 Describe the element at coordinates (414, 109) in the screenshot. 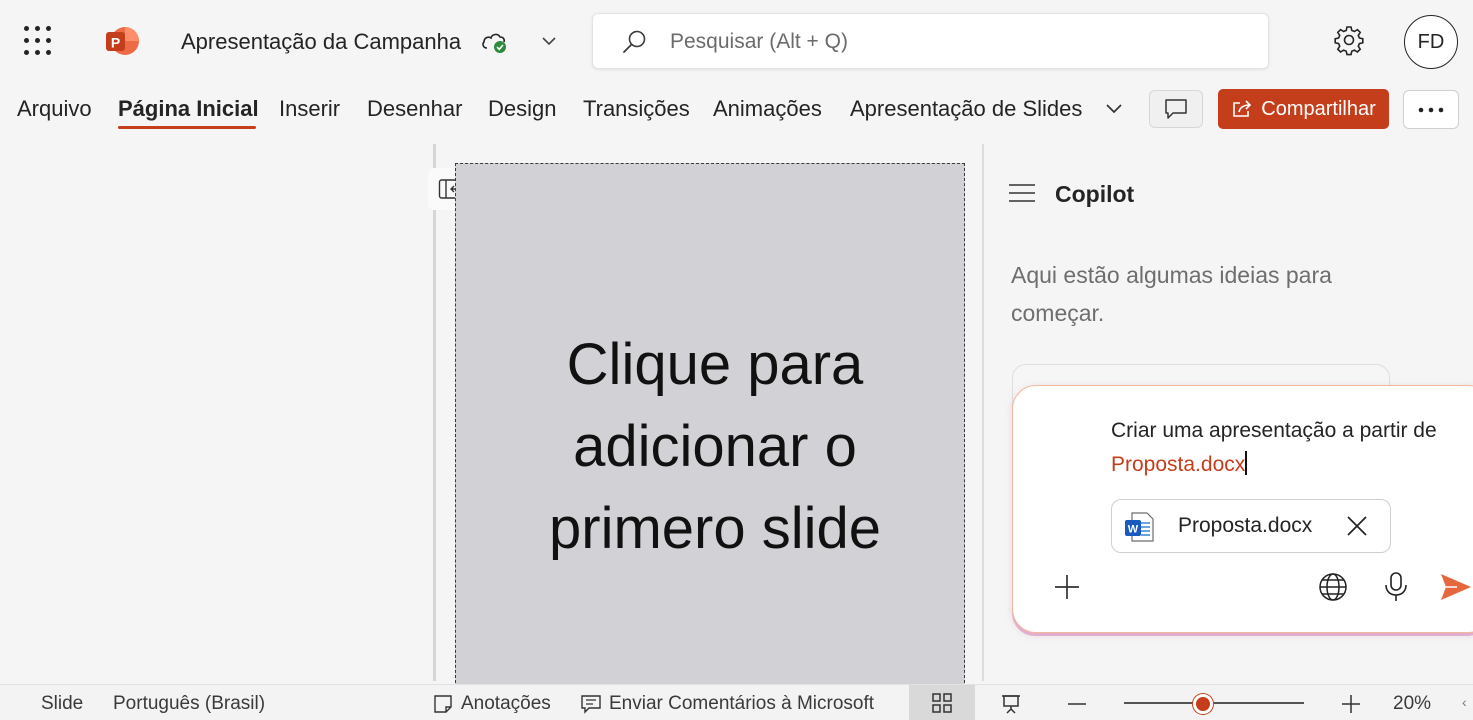

I see `tab-desenhar: Desenhar` at that location.